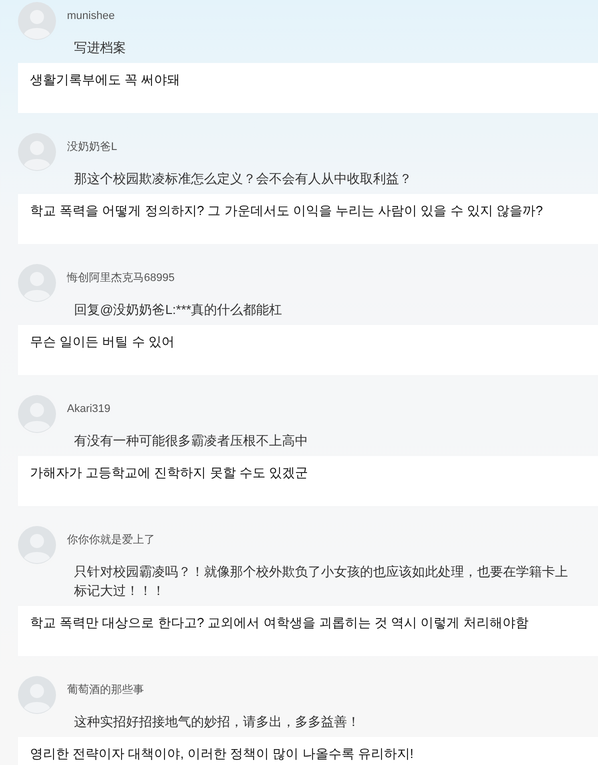 The image size is (598, 765). What do you see at coordinates (308, 219) in the screenshot?
I see `translation-box: 학교 폭력을 어떻게 정의하지? 그 가운데서도 이익을 누리는 사람이 있을 수 있지 않을까?` at bounding box center [308, 219].